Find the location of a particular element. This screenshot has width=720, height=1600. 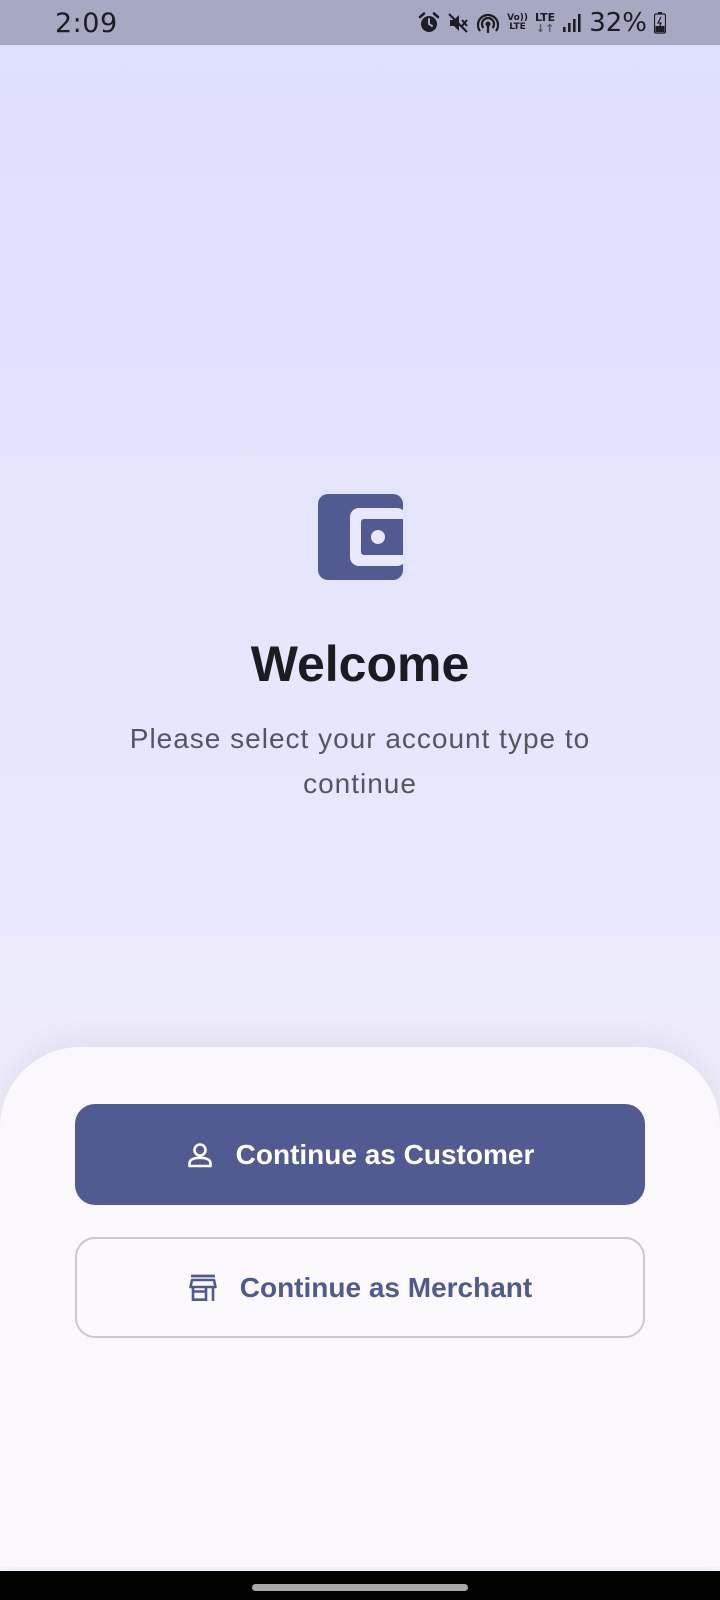

hotspot-icon is located at coordinates (488, 23).